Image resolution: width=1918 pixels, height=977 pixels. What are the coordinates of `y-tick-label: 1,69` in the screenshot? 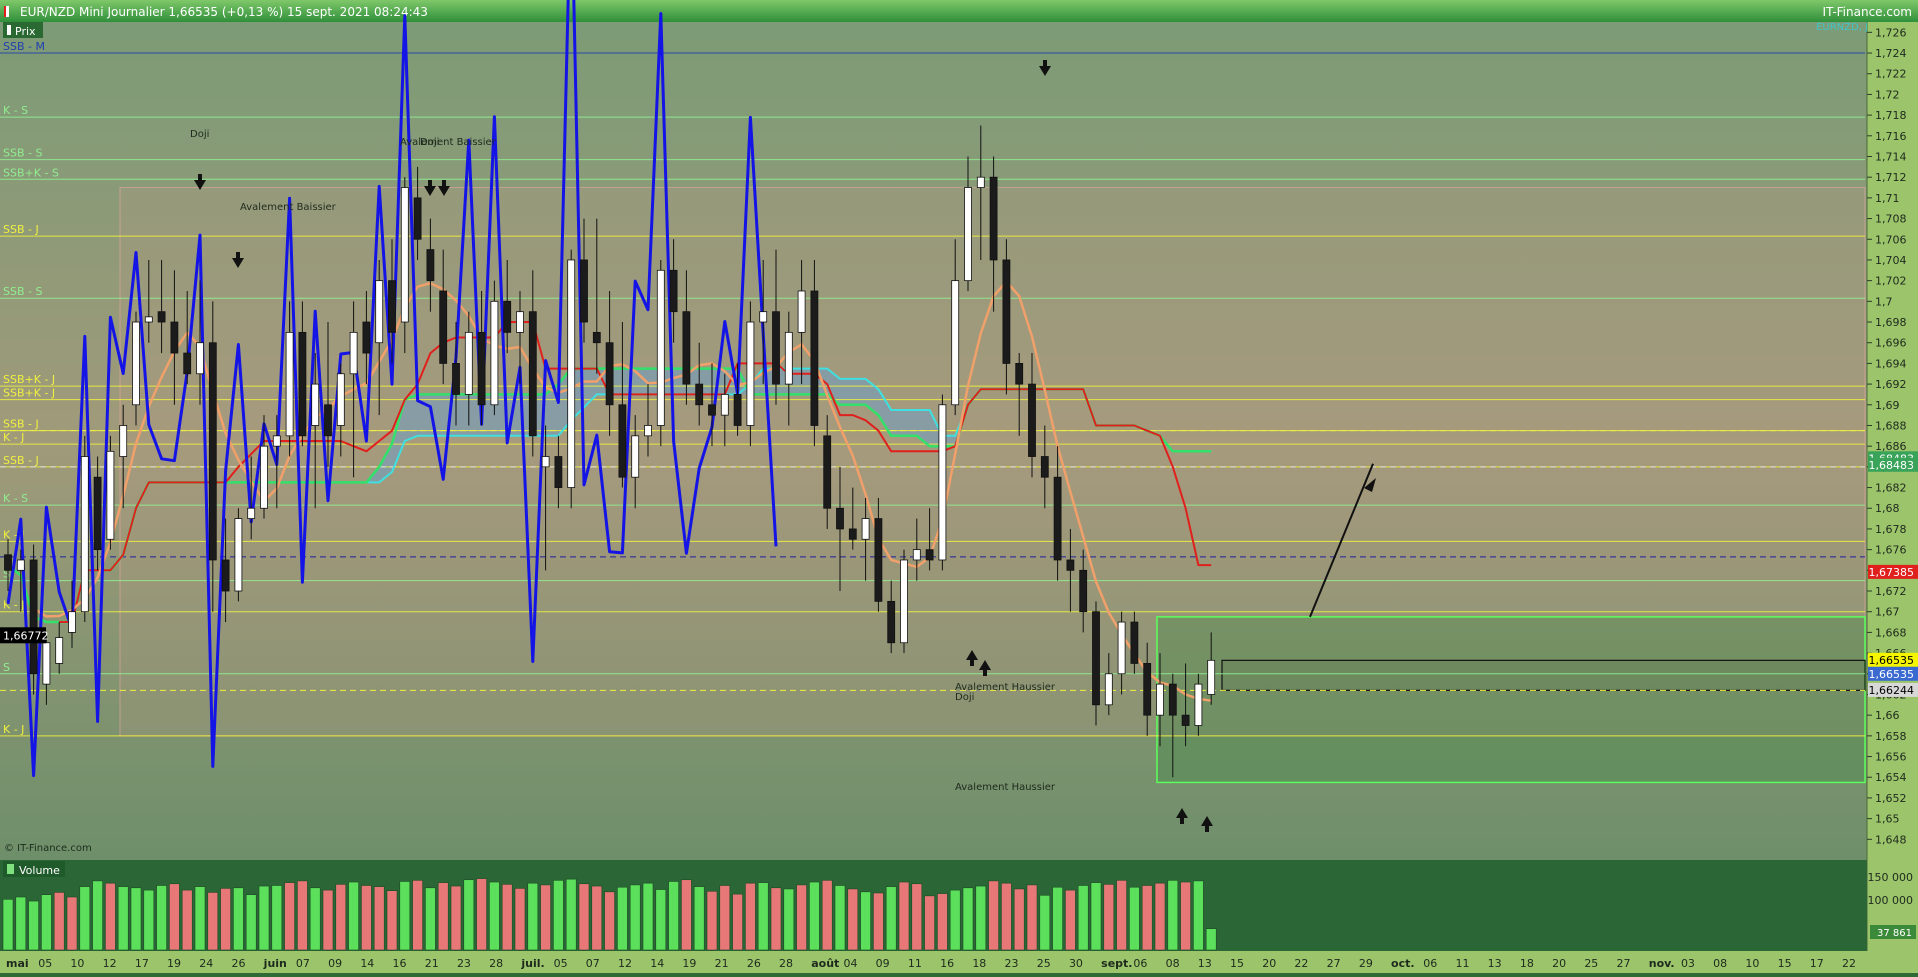 It's located at (1887, 405).